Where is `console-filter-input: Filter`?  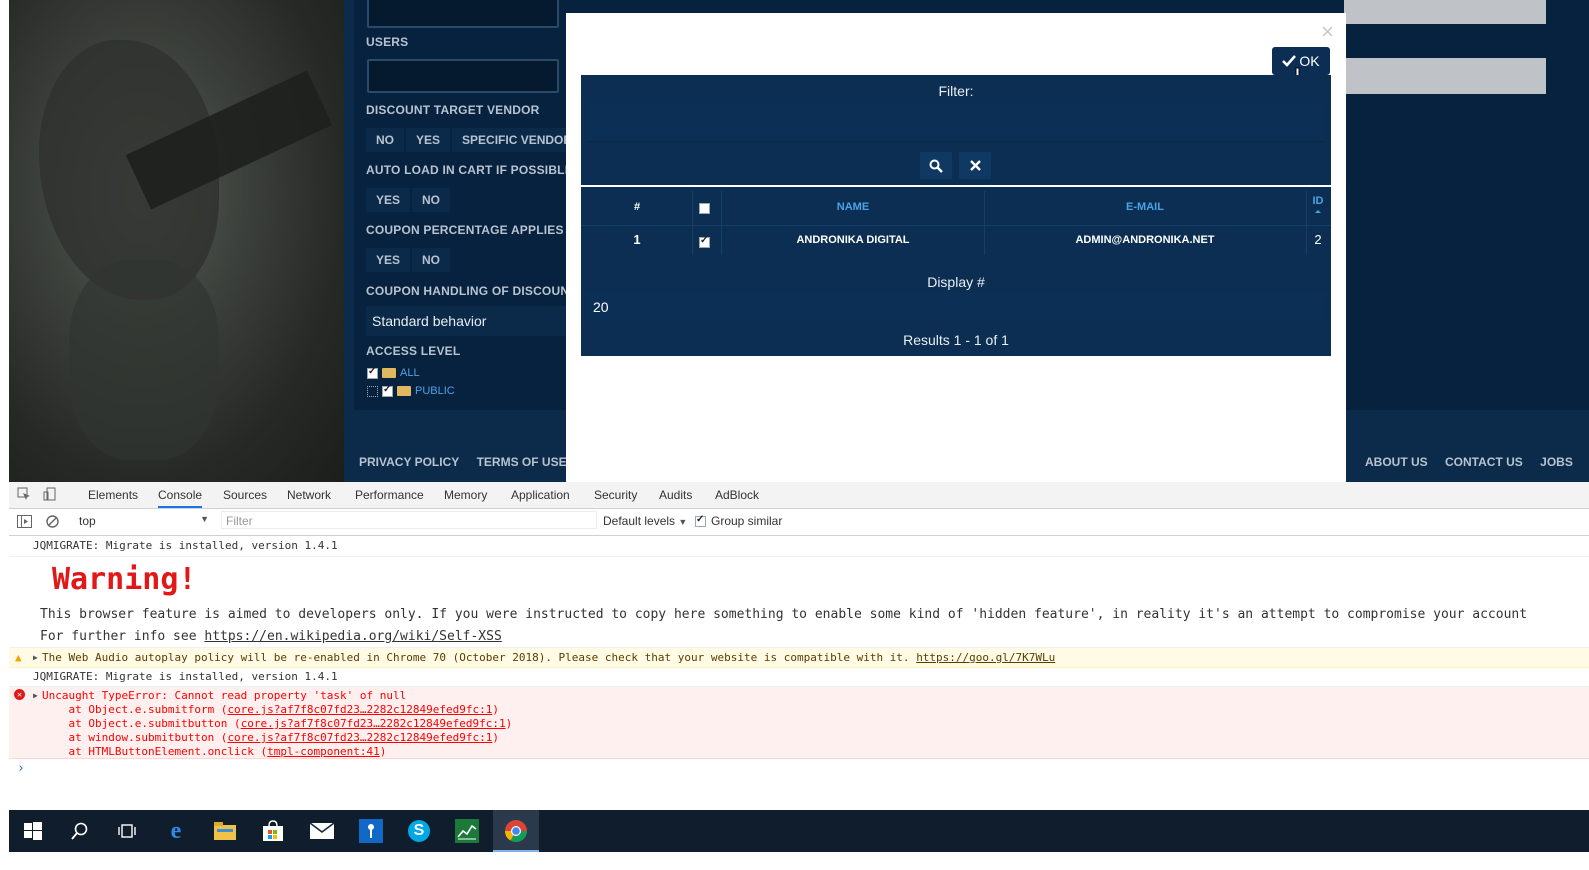 console-filter-input: Filter is located at coordinates (409, 520).